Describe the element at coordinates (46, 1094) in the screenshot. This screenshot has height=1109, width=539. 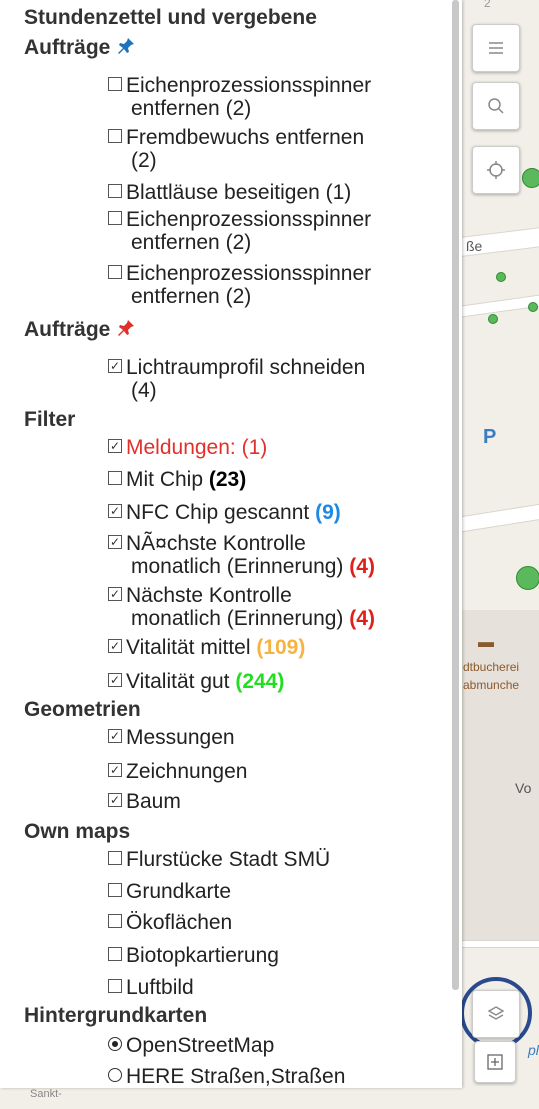
I see `map-place-label: Sankt-` at that location.